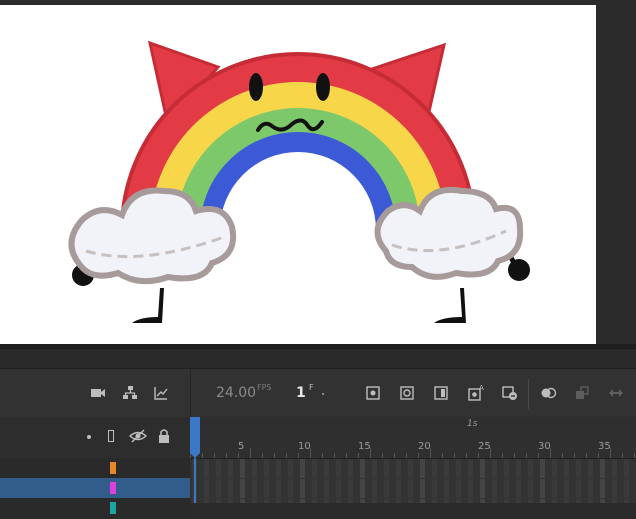  I want to click on dot-icon, so click(89, 437).